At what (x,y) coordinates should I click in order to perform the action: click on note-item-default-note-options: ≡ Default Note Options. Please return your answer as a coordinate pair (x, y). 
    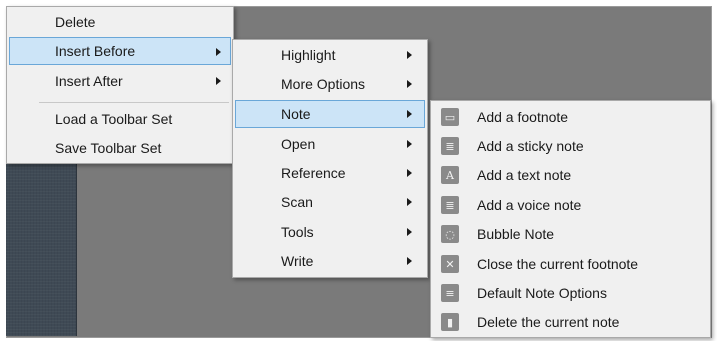
    Looking at the image, I should click on (570, 293).